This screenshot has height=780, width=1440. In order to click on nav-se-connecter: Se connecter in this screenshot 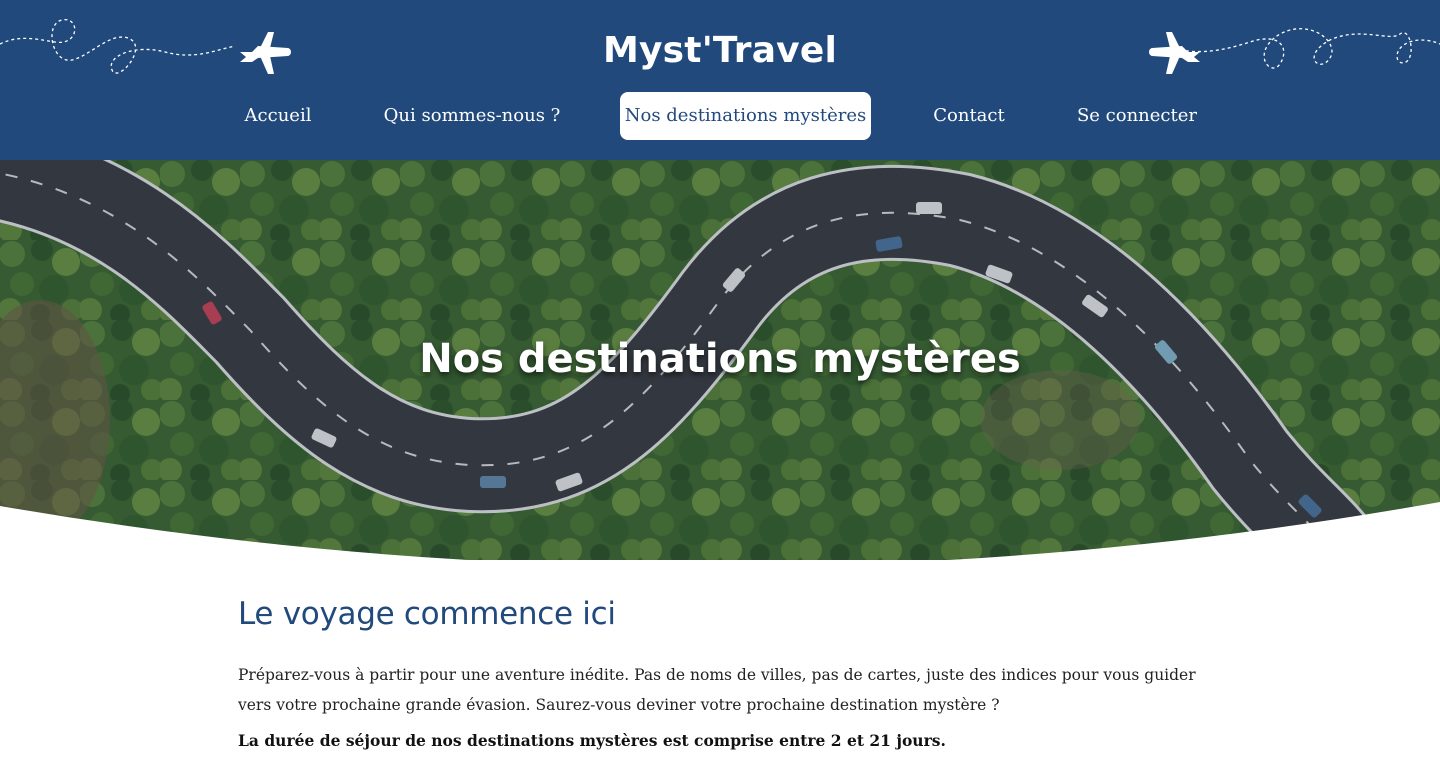, I will do `click(1137, 116)`.